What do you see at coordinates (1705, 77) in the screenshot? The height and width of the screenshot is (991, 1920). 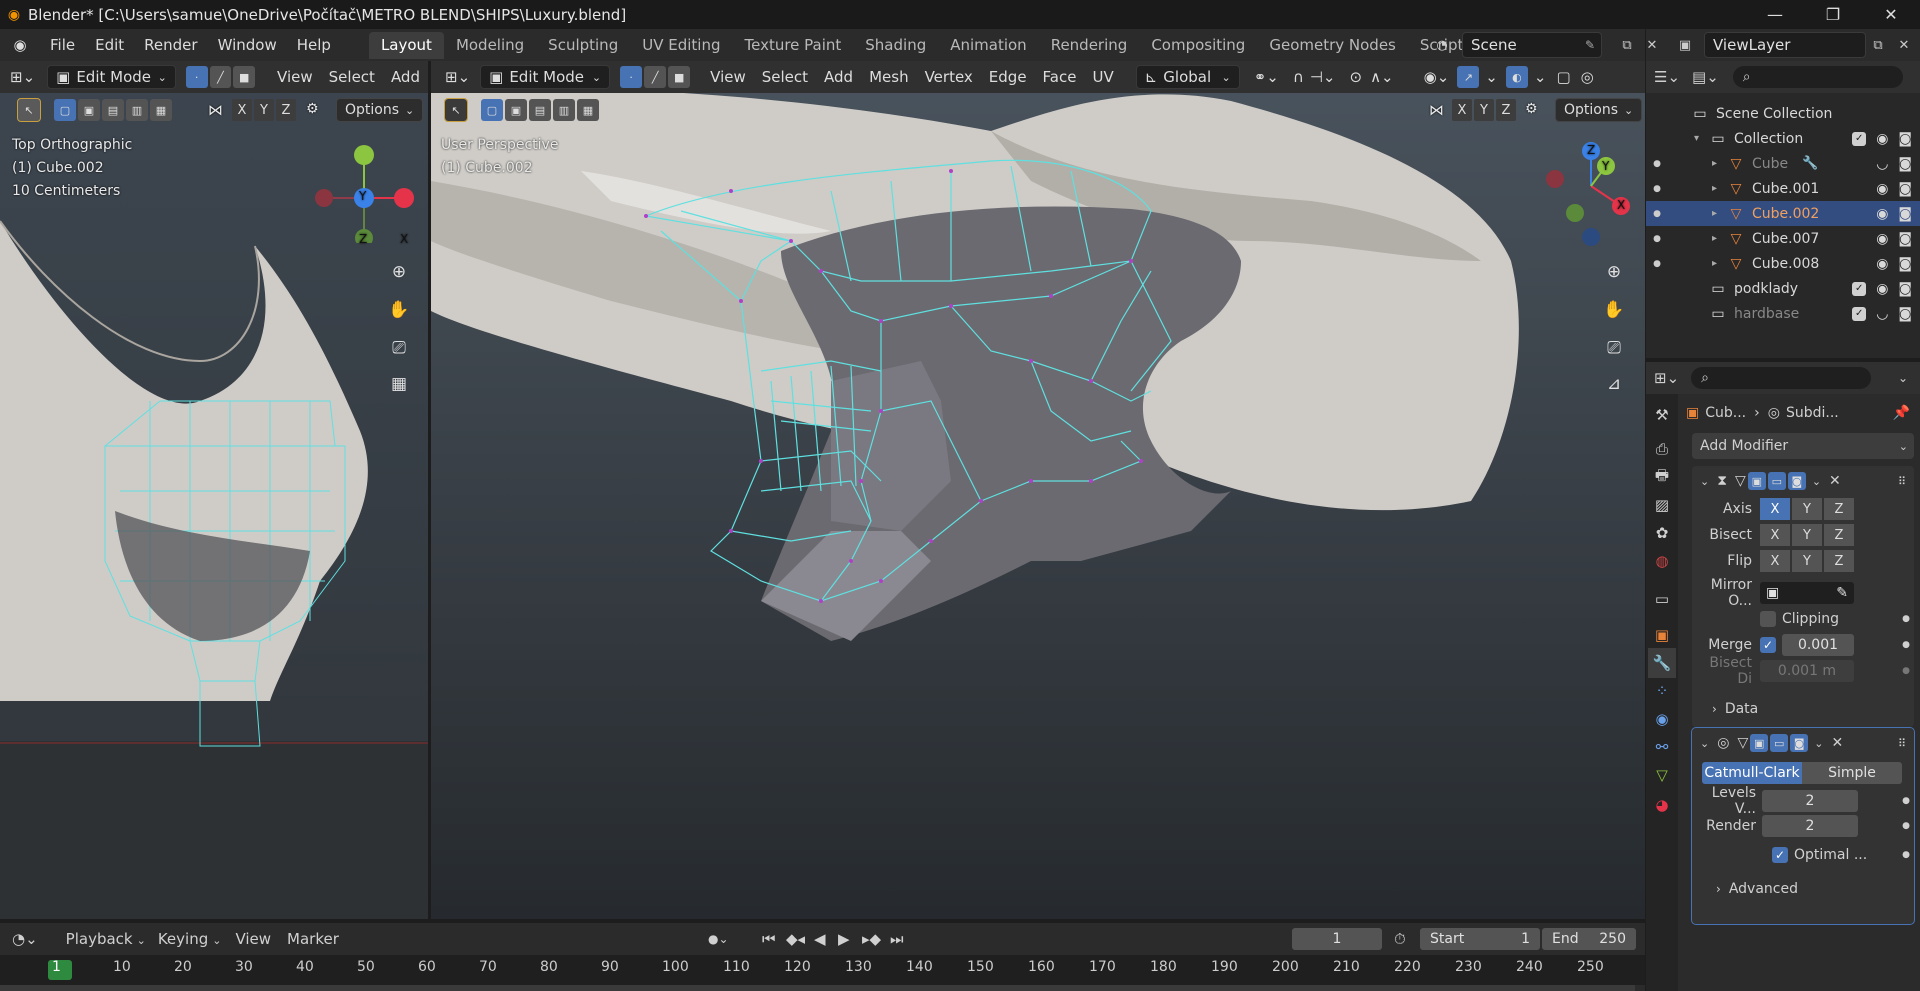 I see `outliner-display-mode-icon: ▤⌄` at bounding box center [1705, 77].